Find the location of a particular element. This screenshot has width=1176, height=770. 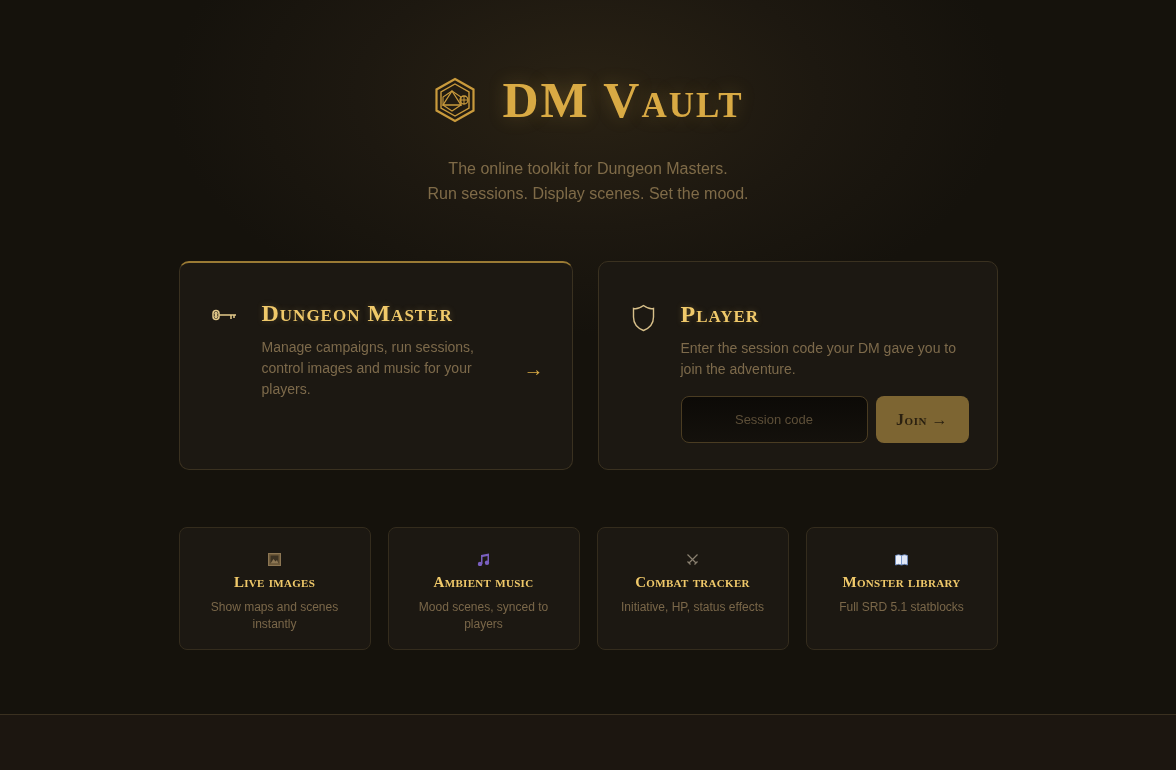

crossed-swords-icon is located at coordinates (692, 559).